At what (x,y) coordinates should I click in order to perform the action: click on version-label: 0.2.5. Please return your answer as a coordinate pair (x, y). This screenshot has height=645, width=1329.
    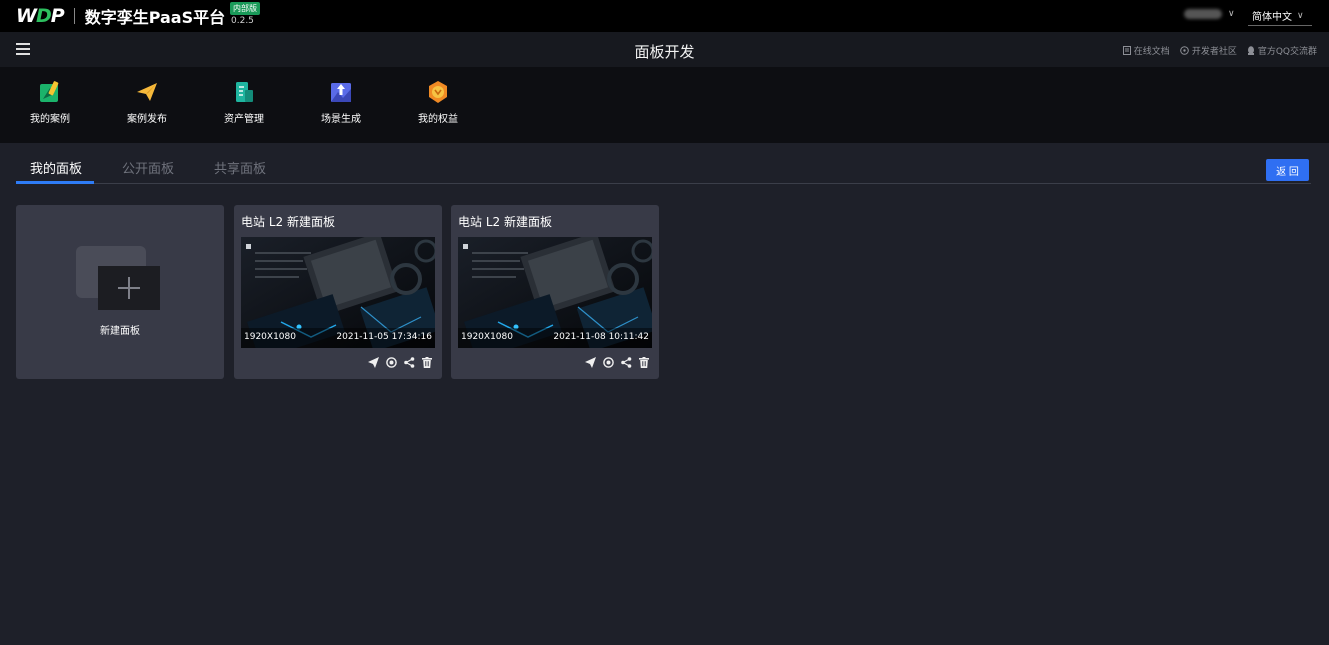
    Looking at the image, I should click on (242, 21).